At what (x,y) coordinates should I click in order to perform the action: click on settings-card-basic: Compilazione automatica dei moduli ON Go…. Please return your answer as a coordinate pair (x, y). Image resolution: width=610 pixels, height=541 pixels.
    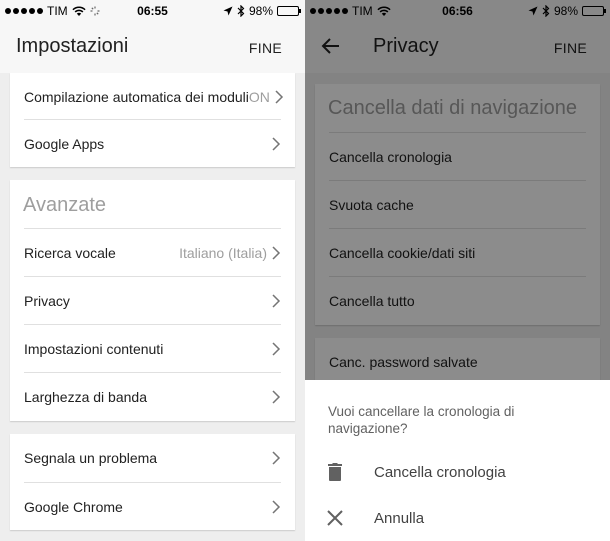
    Looking at the image, I should click on (152, 120).